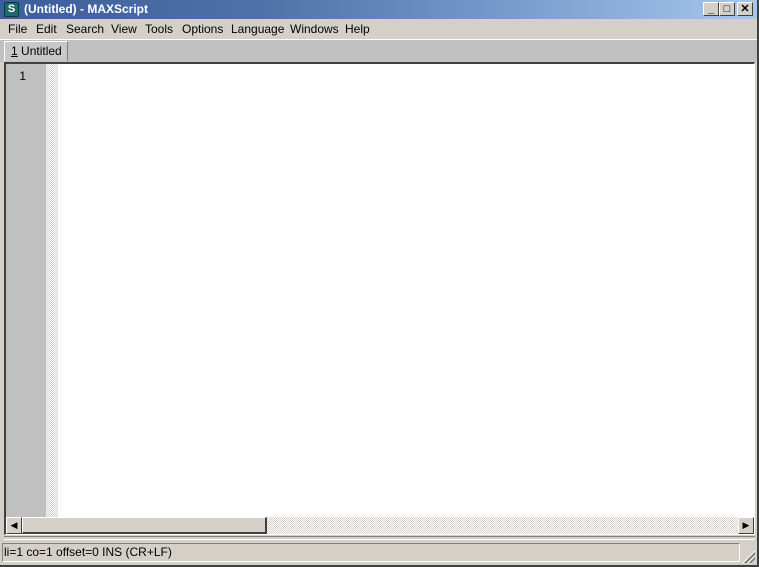 Image resolution: width=759 pixels, height=567 pixels. I want to click on status-bar: li=1 co=1 offset=0 INS (CR+LF), so click(378, 553).